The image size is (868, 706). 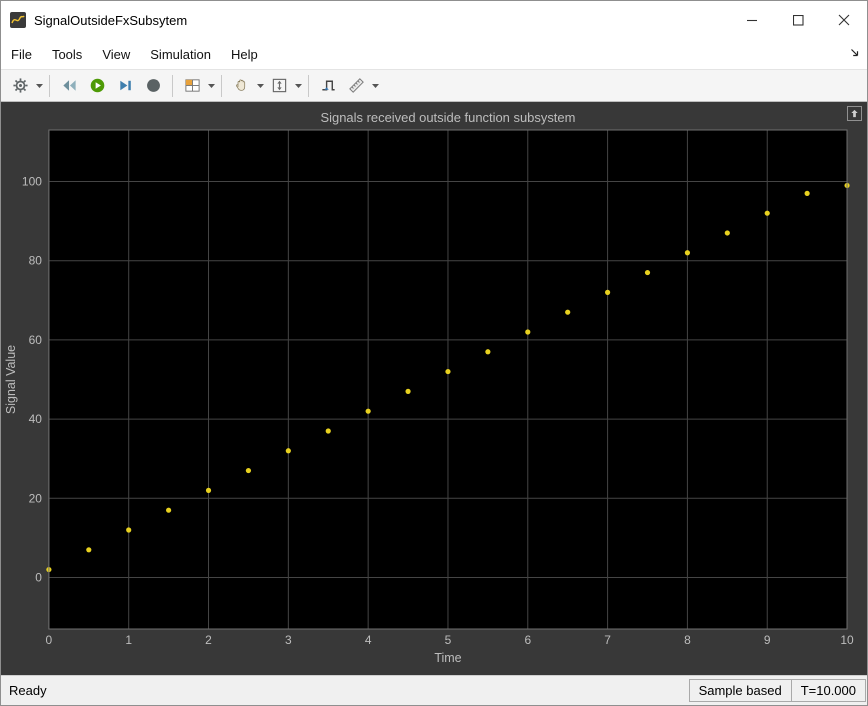 I want to click on maximize-icon, so click(x=798, y=20).